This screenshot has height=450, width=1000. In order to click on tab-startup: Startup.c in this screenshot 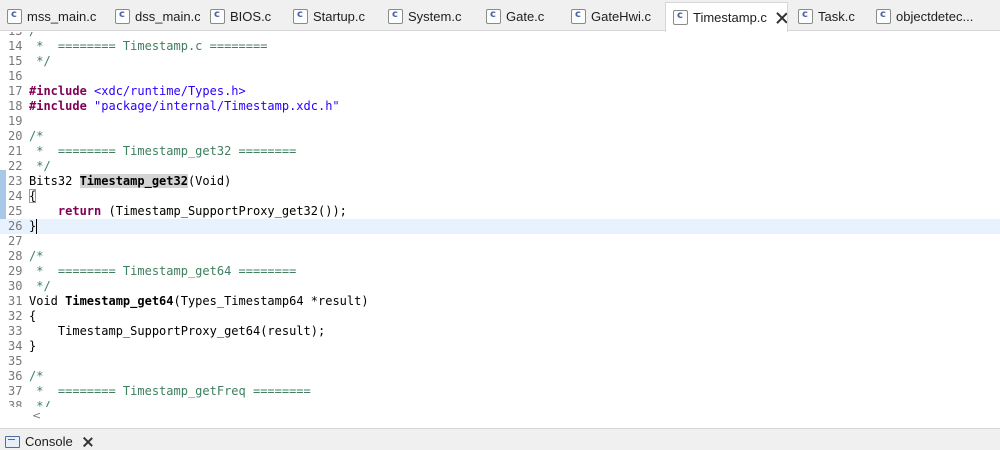, I will do `click(332, 16)`.